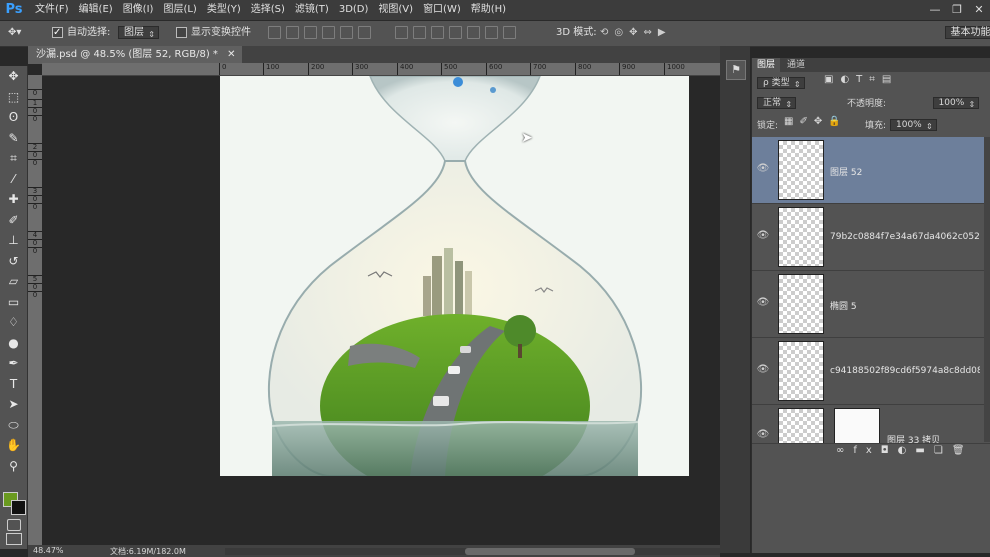  I want to click on workspace-switcher: 基本功能, so click(967, 32).